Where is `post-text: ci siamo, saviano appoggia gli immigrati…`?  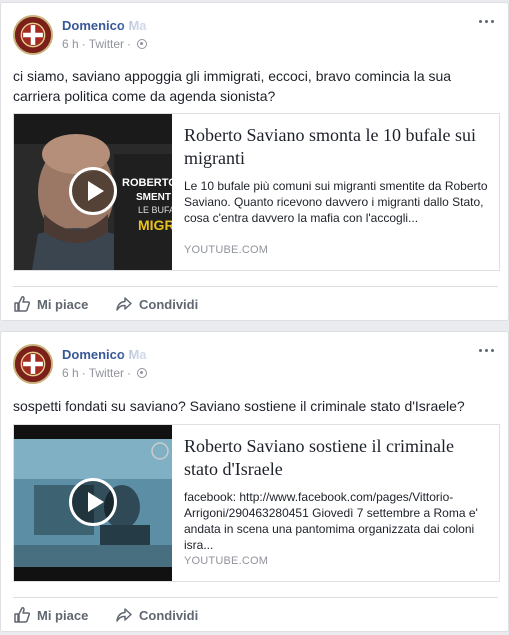
post-text: ci siamo, saviano appoggia gli immigrati… is located at coordinates (232, 86).